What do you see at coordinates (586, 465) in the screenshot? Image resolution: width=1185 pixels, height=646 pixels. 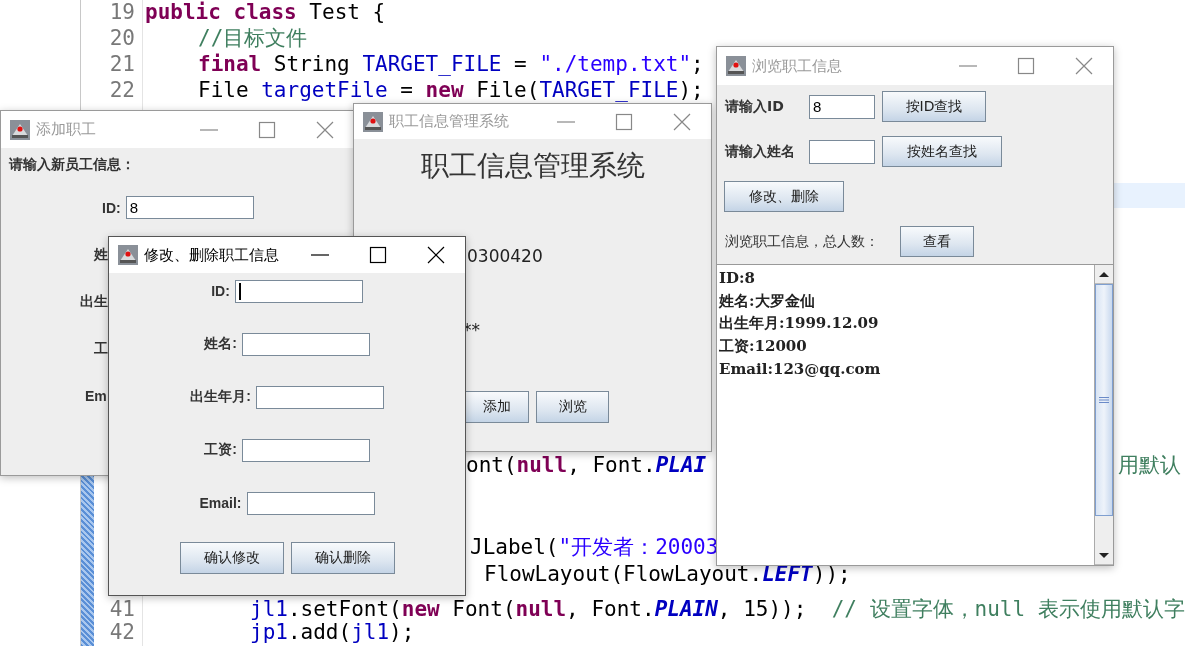 I see `code-line: ont(null, Font.PLAI` at bounding box center [586, 465].